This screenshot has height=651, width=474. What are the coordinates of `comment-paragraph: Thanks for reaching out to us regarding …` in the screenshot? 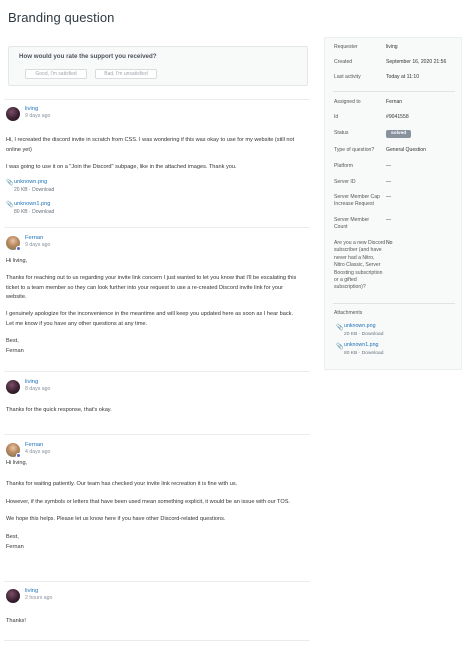 It's located at (151, 287).